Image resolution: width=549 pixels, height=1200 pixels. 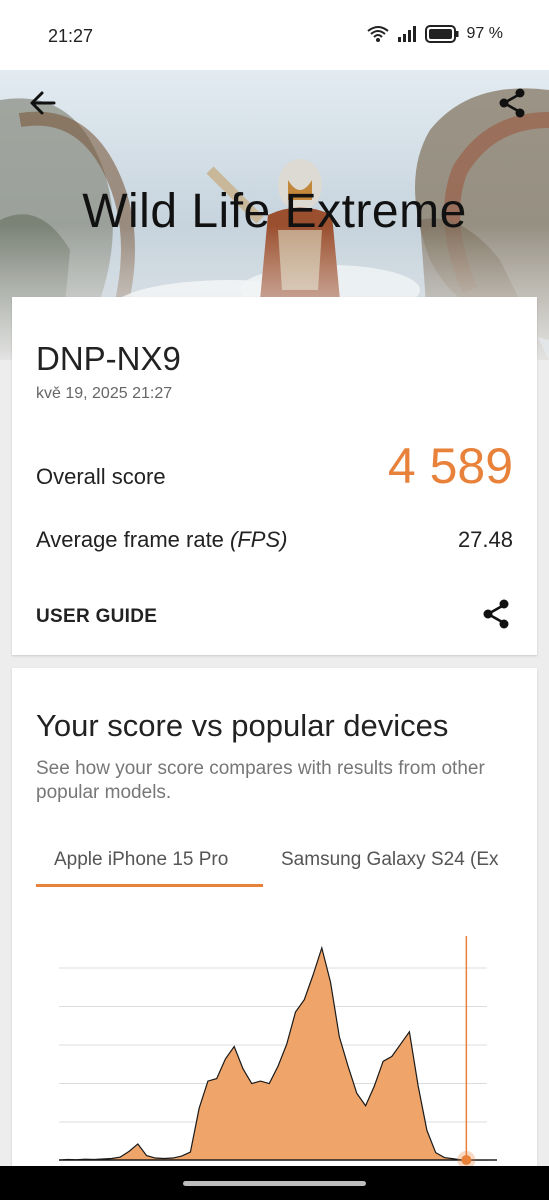 What do you see at coordinates (242, 725) in the screenshot?
I see `comparison-title: Your score vs popular devices` at bounding box center [242, 725].